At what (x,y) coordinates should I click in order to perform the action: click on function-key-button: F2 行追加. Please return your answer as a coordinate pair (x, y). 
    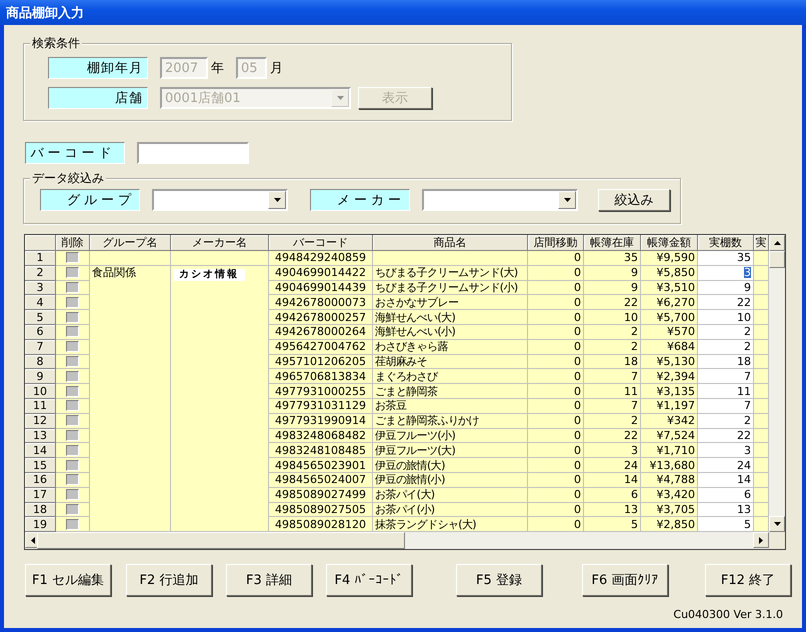
    Looking at the image, I should click on (169, 580).